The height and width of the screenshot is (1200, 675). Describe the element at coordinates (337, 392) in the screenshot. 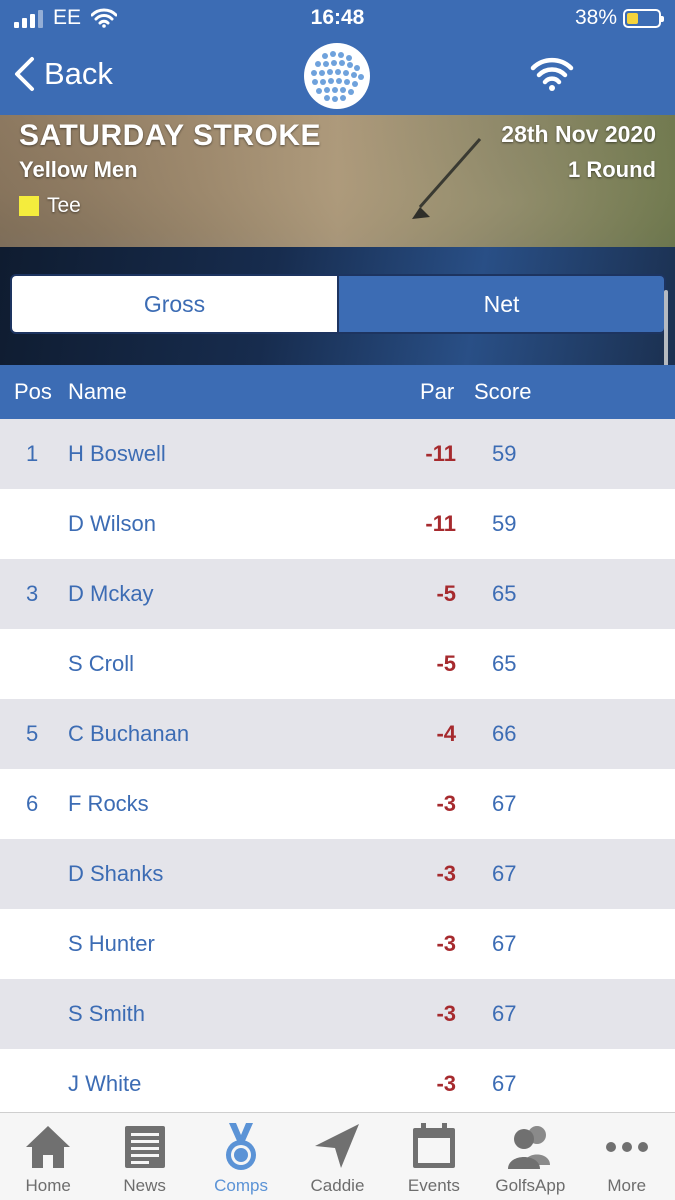

I see `leaderboard-header: Pos Name Par Score` at that location.